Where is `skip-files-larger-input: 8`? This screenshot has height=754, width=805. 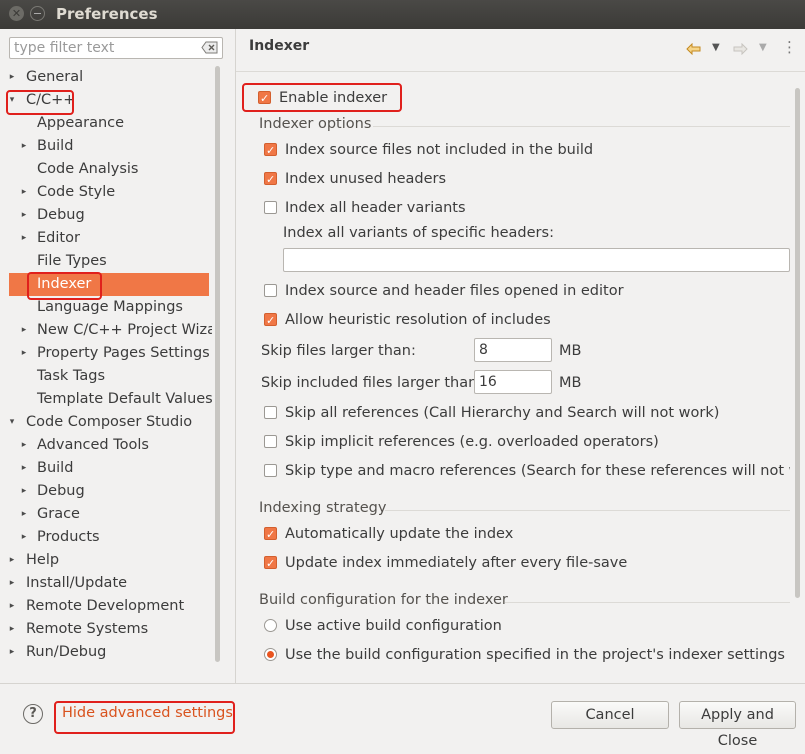 skip-files-larger-input: 8 is located at coordinates (513, 350).